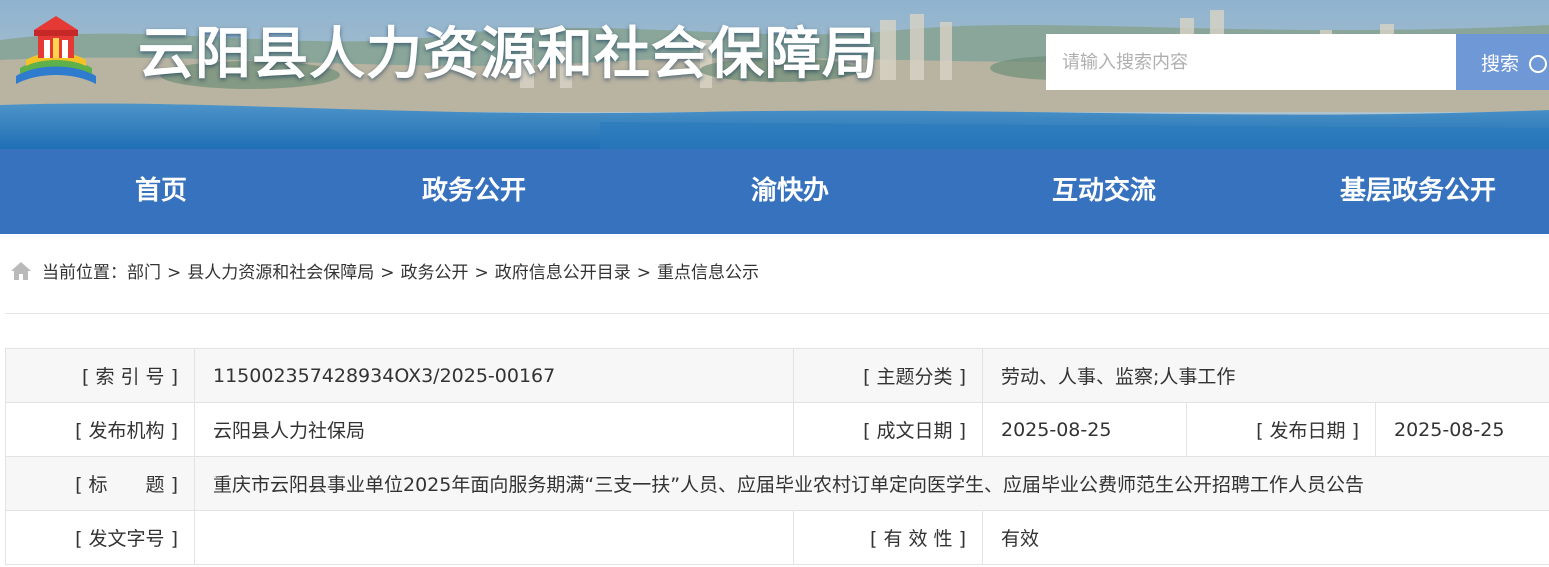  I want to click on breadcrumb-item-bureau: 县人力资源和社会保障局, so click(280, 273).